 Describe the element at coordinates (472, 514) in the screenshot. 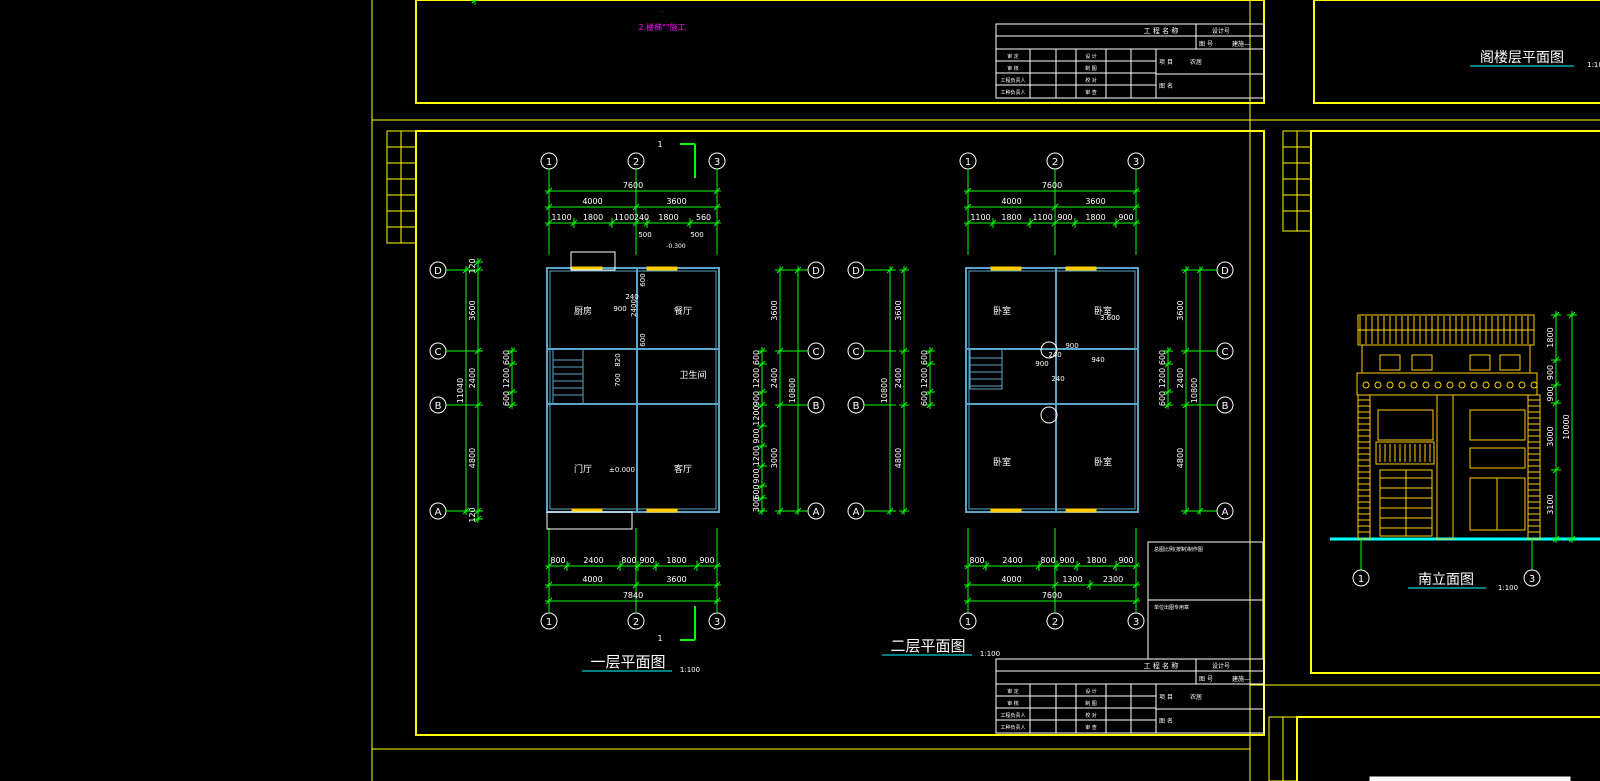

I see `plan1-dim-left-outer-value: 120` at that location.